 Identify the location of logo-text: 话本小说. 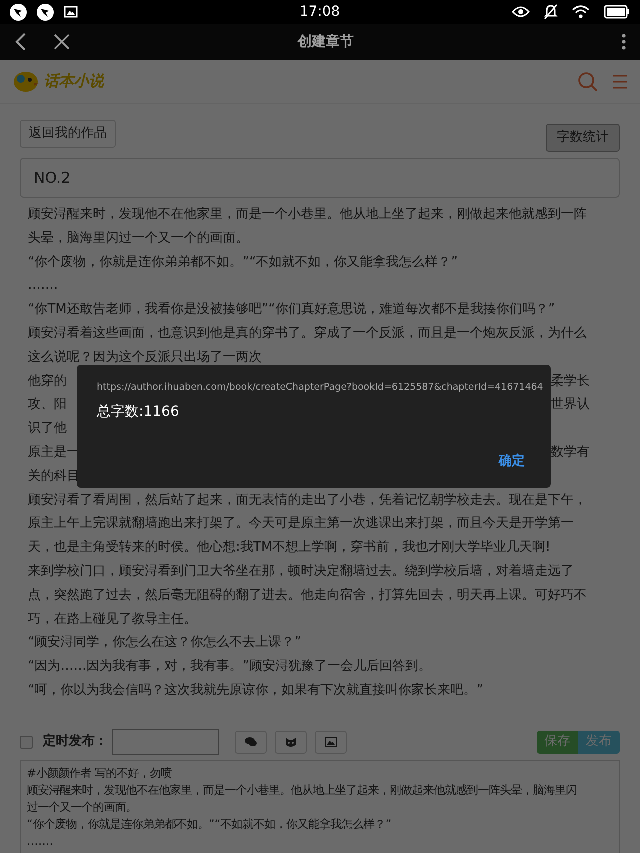
(74, 81).